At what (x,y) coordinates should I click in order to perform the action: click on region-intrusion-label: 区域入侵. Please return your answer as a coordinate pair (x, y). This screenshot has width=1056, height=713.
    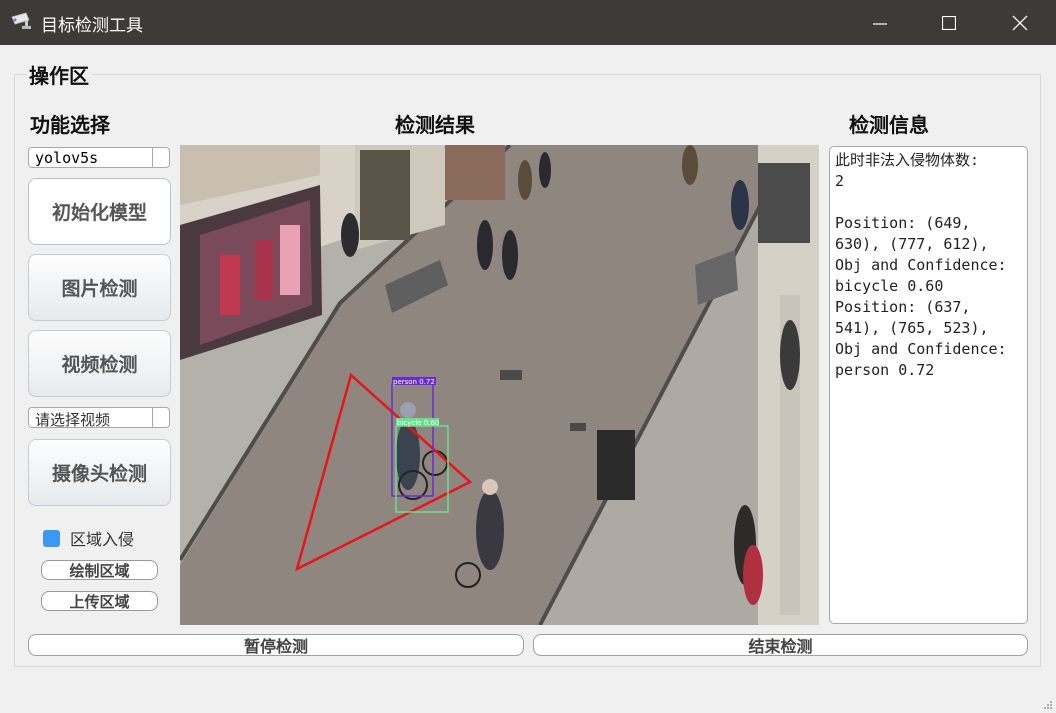
    Looking at the image, I should click on (102, 539).